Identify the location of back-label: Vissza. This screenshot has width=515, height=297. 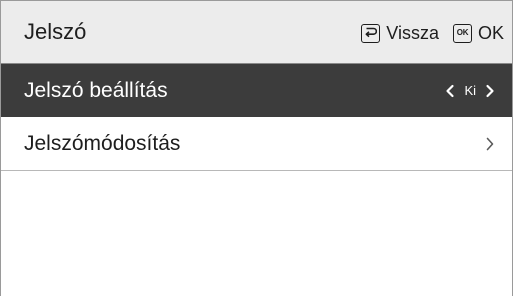
(412, 33).